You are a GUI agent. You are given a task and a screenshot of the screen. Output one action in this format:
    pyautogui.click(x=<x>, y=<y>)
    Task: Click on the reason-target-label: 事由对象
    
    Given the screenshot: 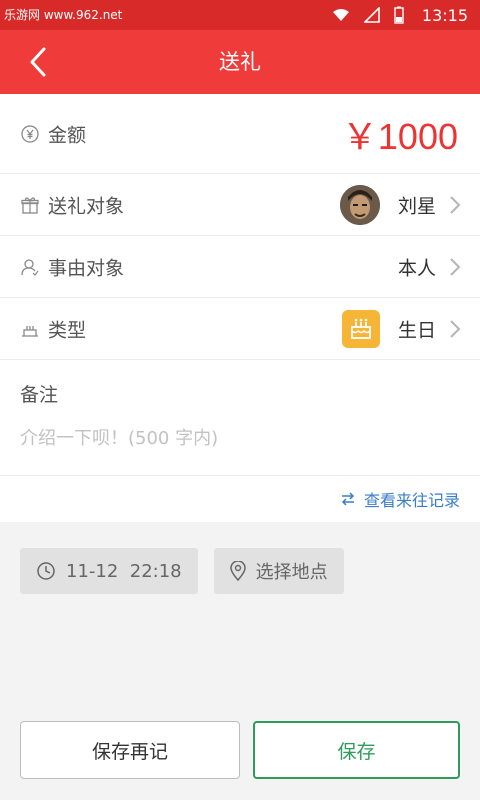 What is the action you would take?
    pyautogui.click(x=86, y=268)
    